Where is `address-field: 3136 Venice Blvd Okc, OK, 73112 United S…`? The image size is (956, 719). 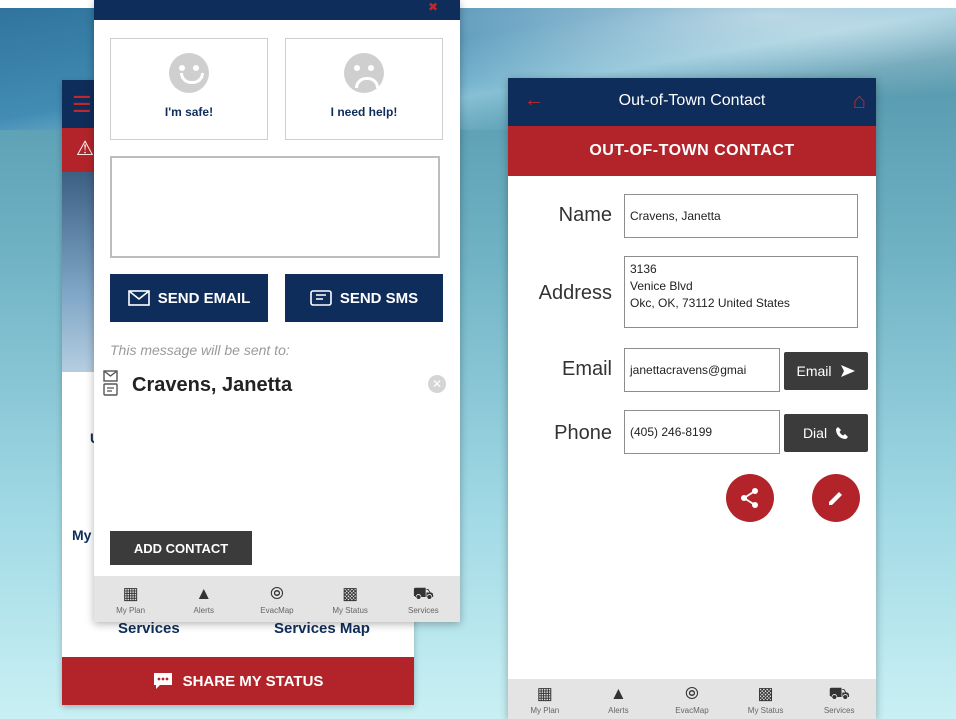
address-field: 3136 Venice Blvd Okc, OK, 73112 United S… is located at coordinates (741, 292).